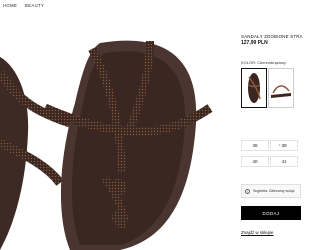 This screenshot has height=250, width=320. Describe the element at coordinates (10, 5) in the screenshot. I see `nav-home-link: HOME` at that location.